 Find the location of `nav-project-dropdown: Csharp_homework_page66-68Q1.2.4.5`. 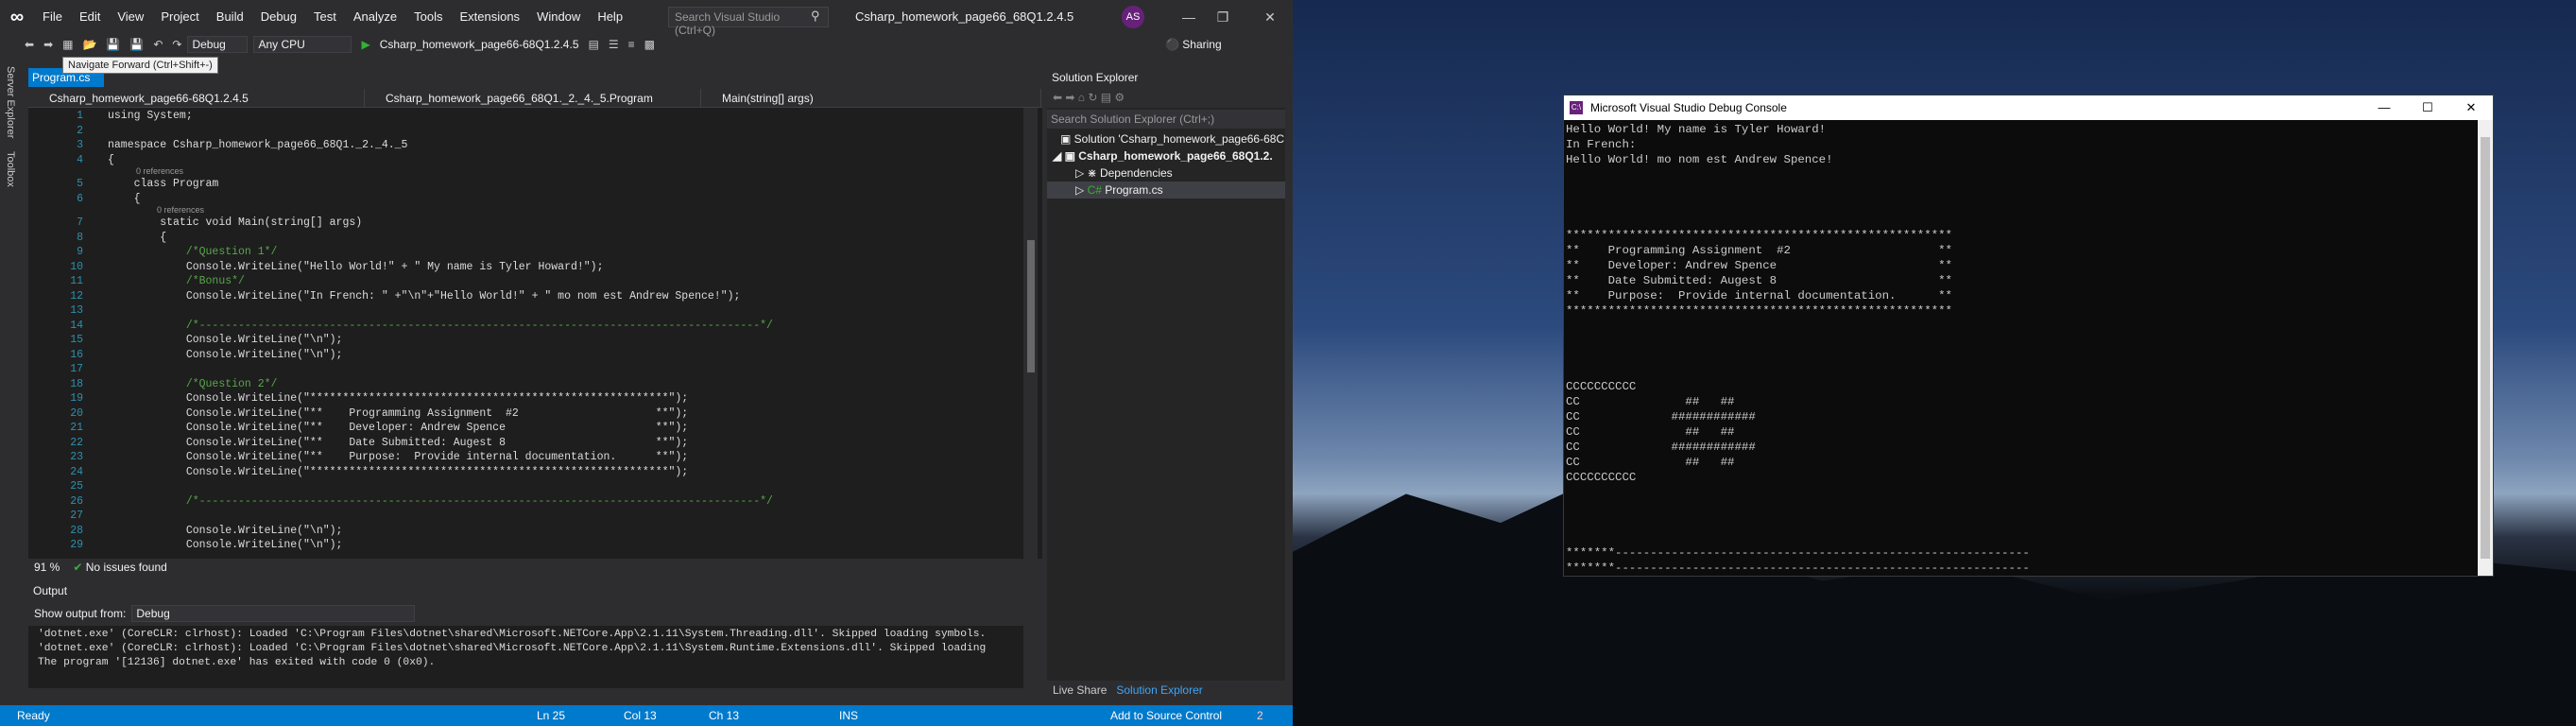

nav-project-dropdown: Csharp_homework_page66-68Q1.2.4.5 is located at coordinates (196, 98).